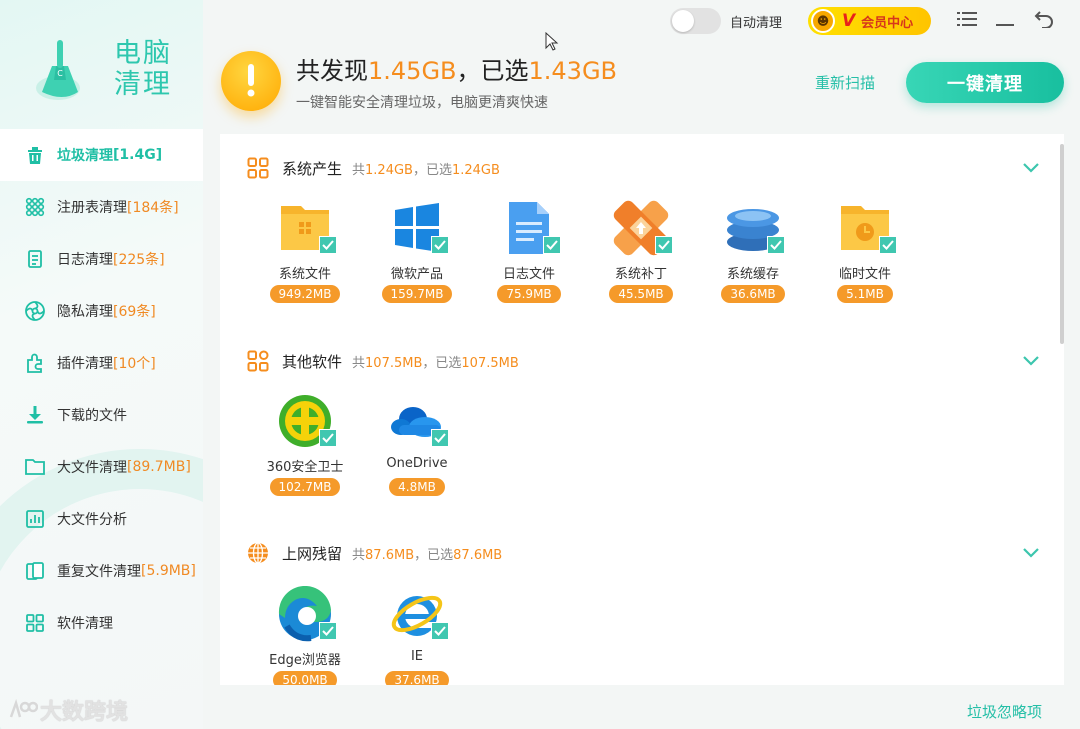 This screenshot has width=1080, height=729. Describe the element at coordinates (540, 251) in the screenshot. I see `junk-item-log-files: 日志文件 75.9MB` at that location.